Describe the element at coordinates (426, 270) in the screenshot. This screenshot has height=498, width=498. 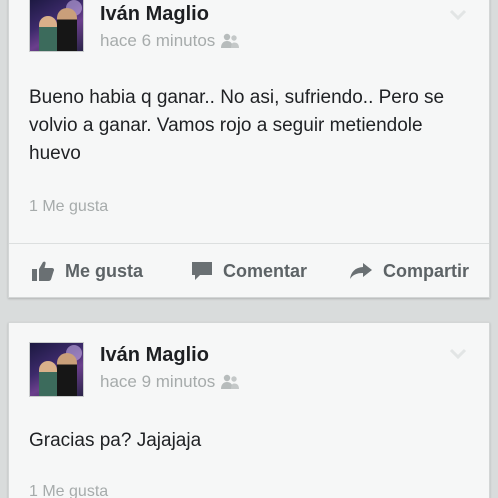
I see `share-label: Compartir` at that location.